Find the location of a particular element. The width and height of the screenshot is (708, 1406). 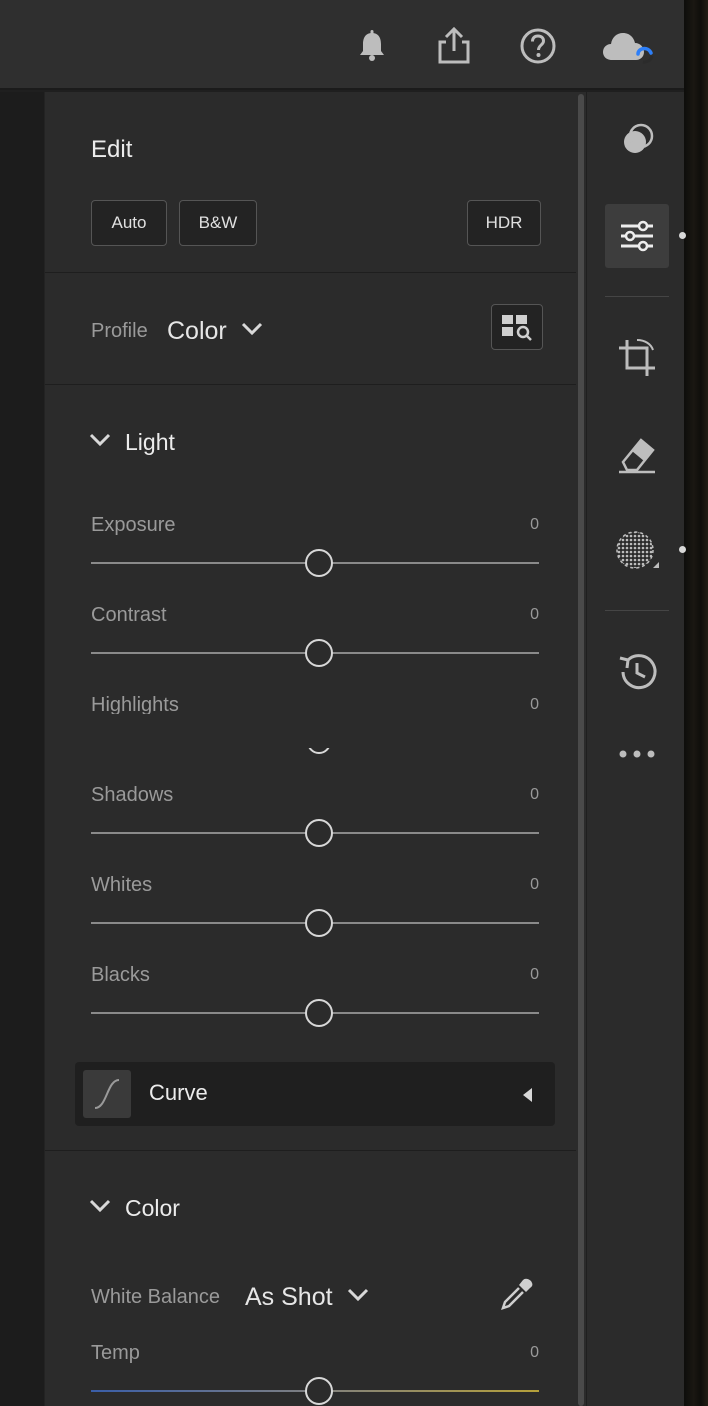

edit-sliders-icon is located at coordinates (637, 236).